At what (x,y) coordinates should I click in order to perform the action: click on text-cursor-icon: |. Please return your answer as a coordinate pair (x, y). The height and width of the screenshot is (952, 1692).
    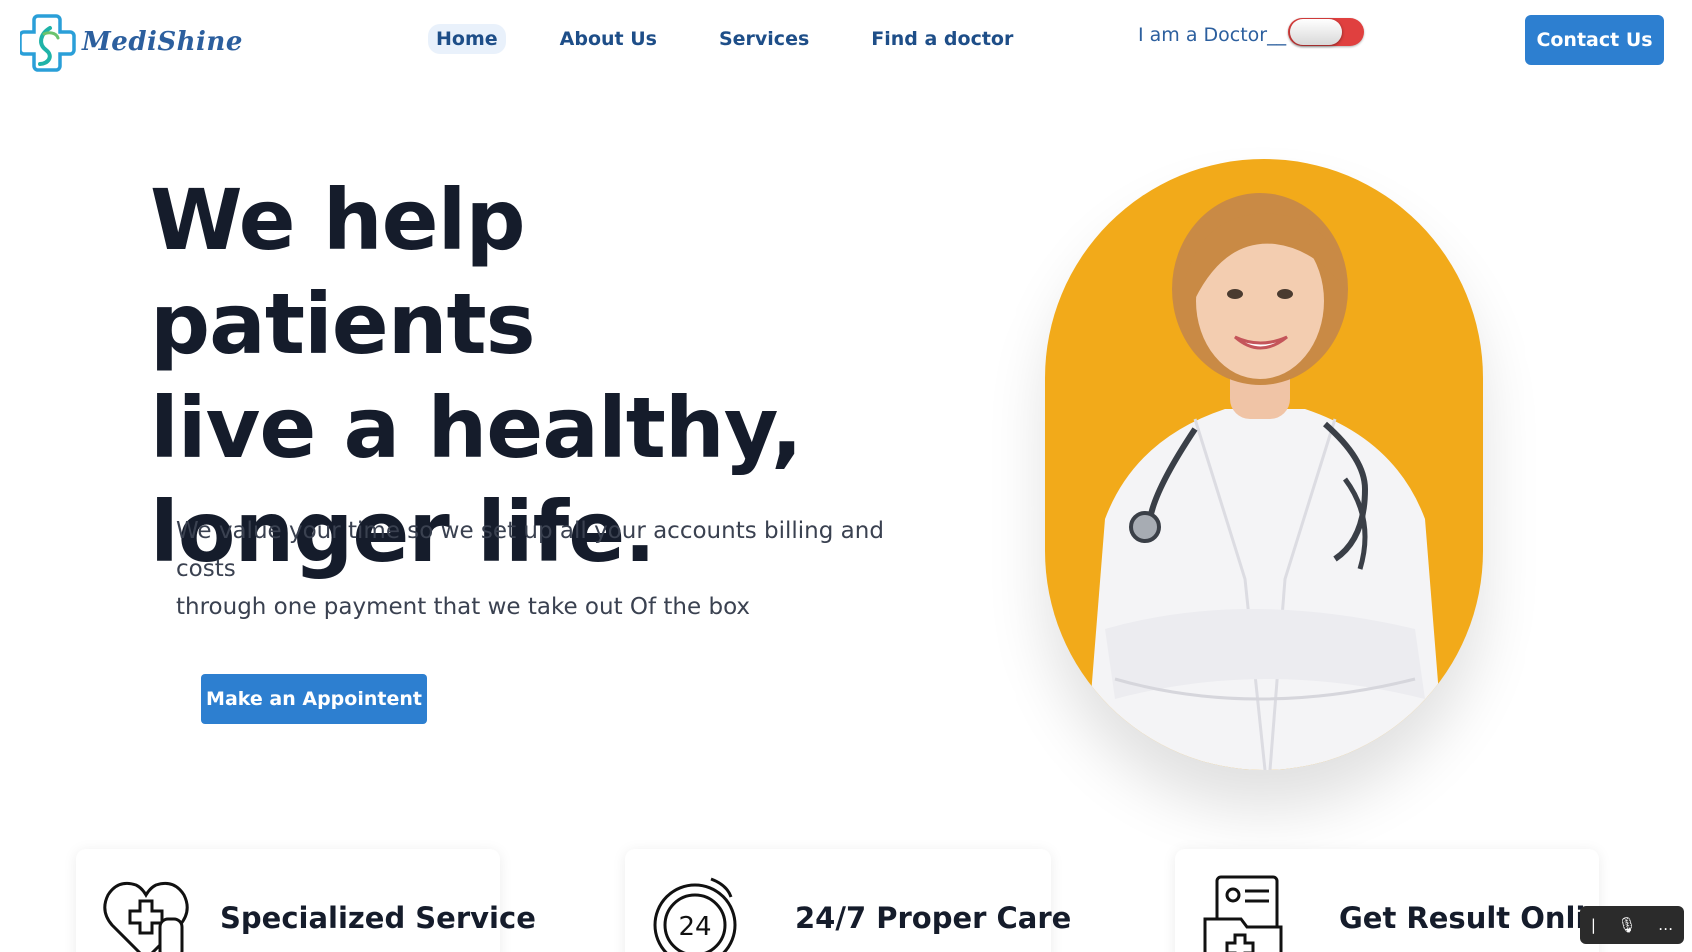
    Looking at the image, I should click on (1593, 925).